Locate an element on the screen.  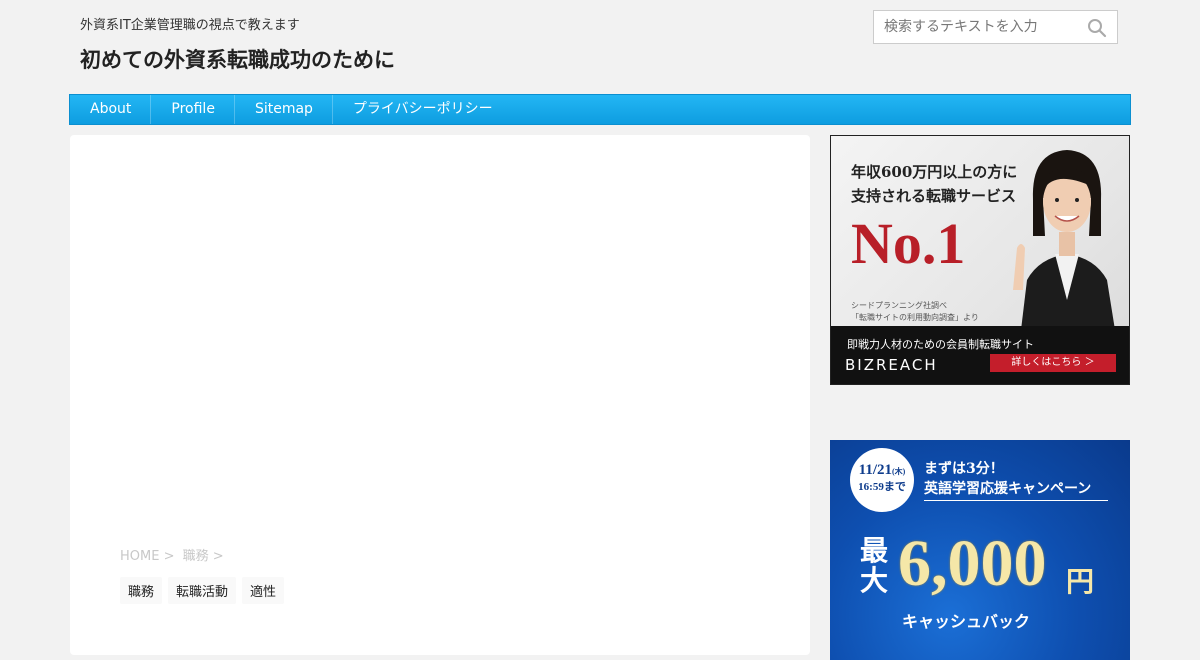
campaign-weekday: (木) is located at coordinates (899, 471).